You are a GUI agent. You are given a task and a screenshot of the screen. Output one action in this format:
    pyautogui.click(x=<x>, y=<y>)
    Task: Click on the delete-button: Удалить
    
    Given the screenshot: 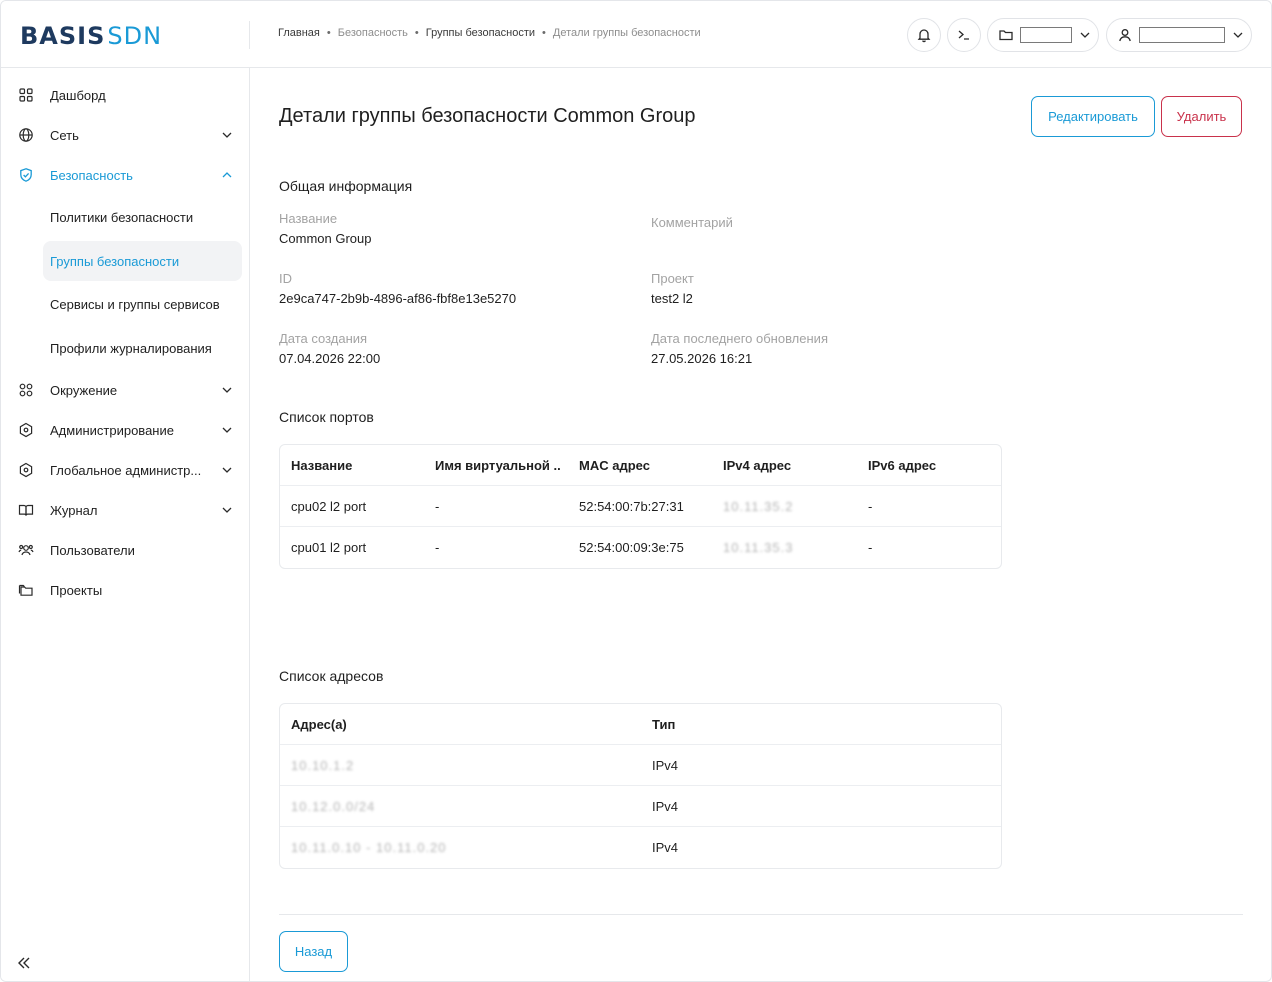 What is the action you would take?
    pyautogui.click(x=1201, y=116)
    